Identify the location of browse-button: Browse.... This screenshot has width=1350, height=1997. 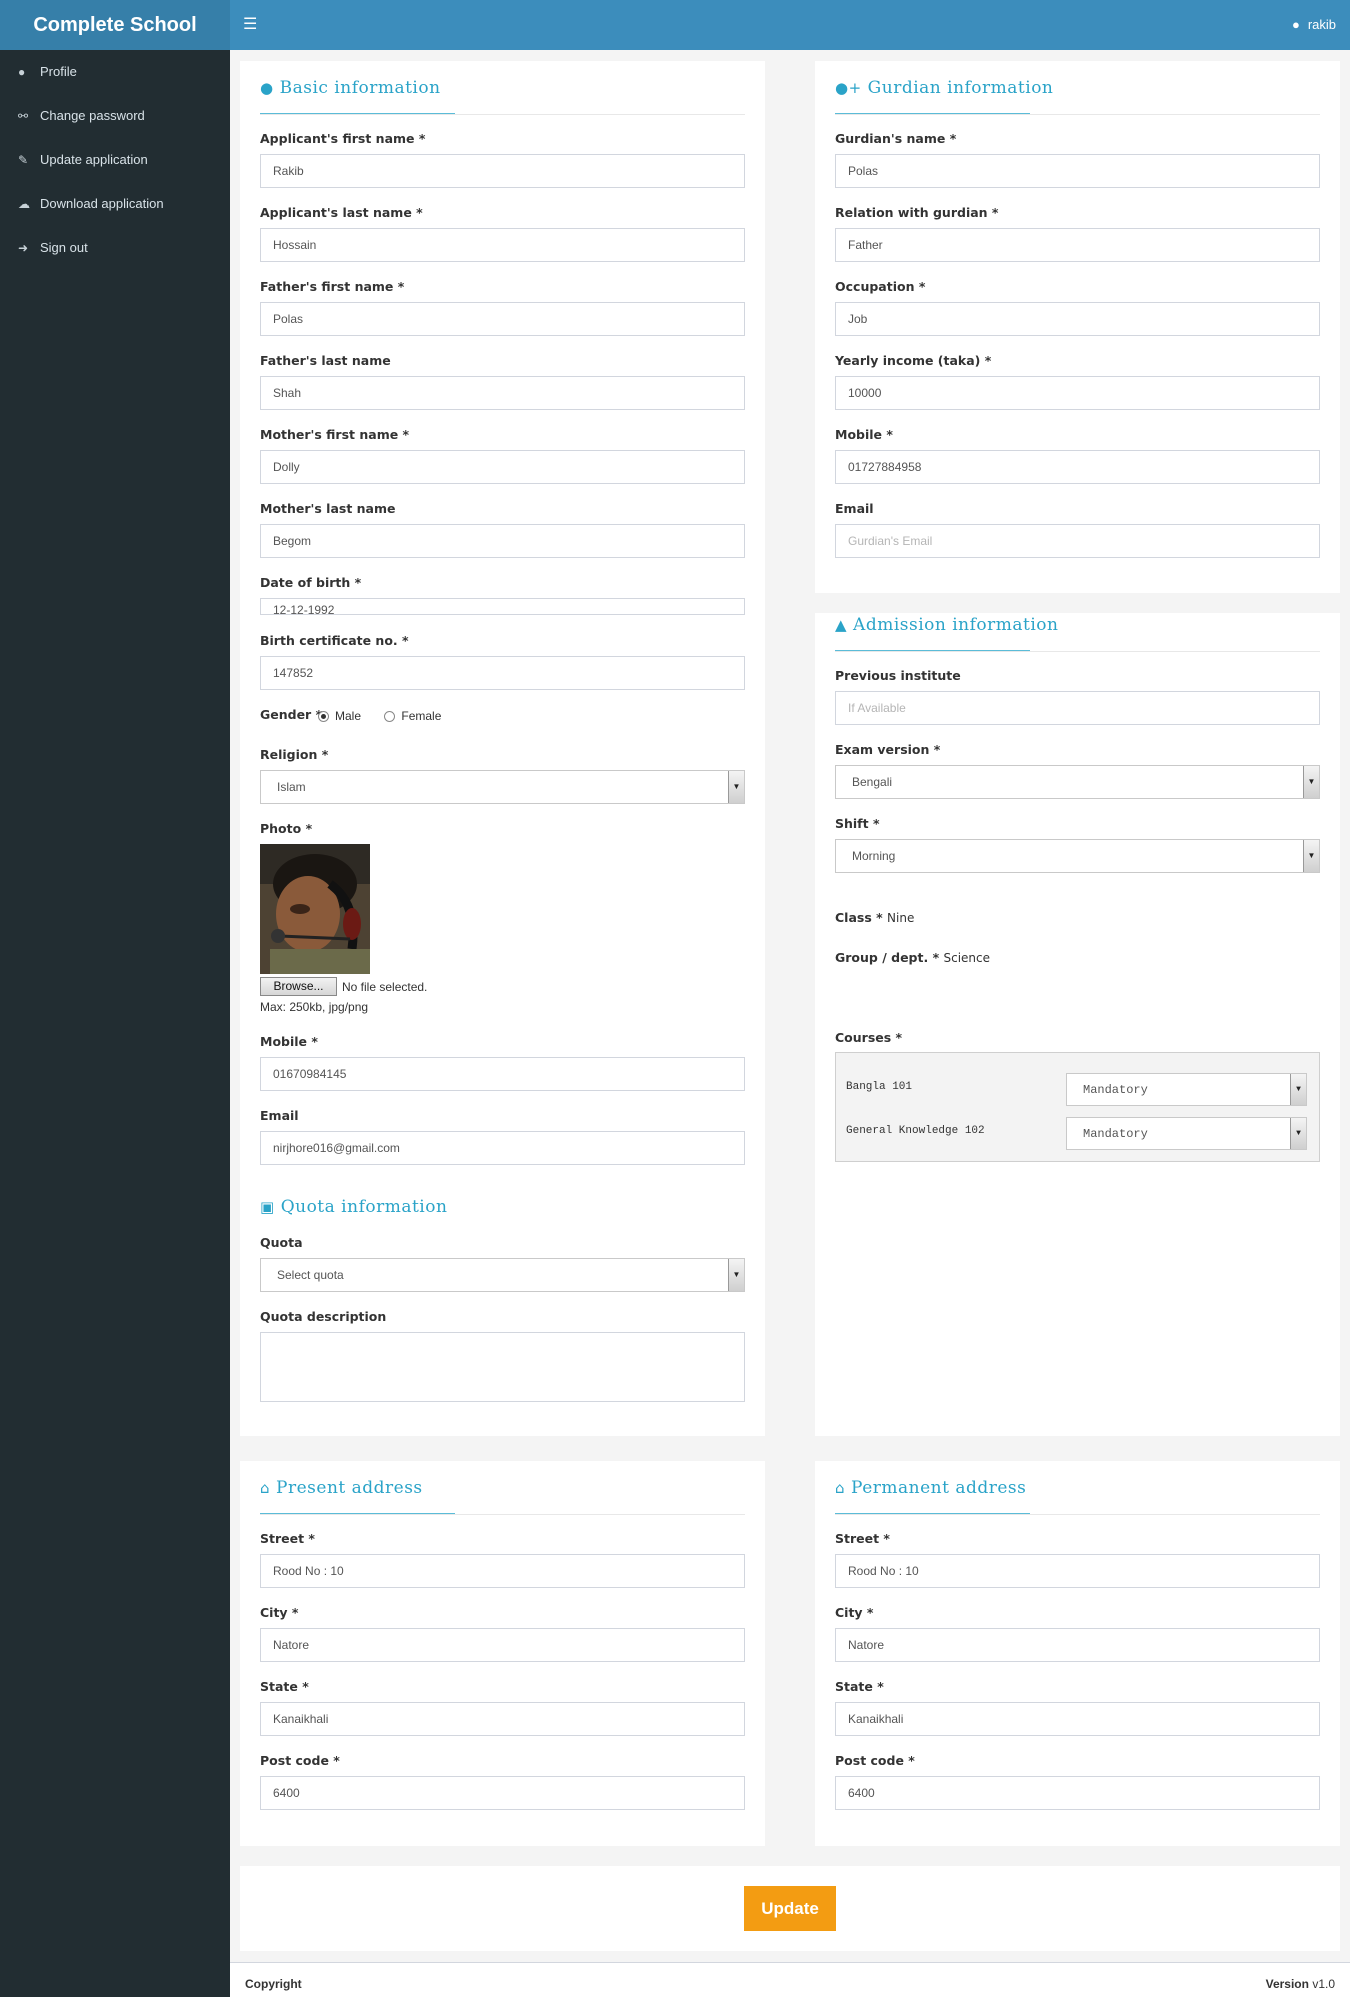
(298, 986).